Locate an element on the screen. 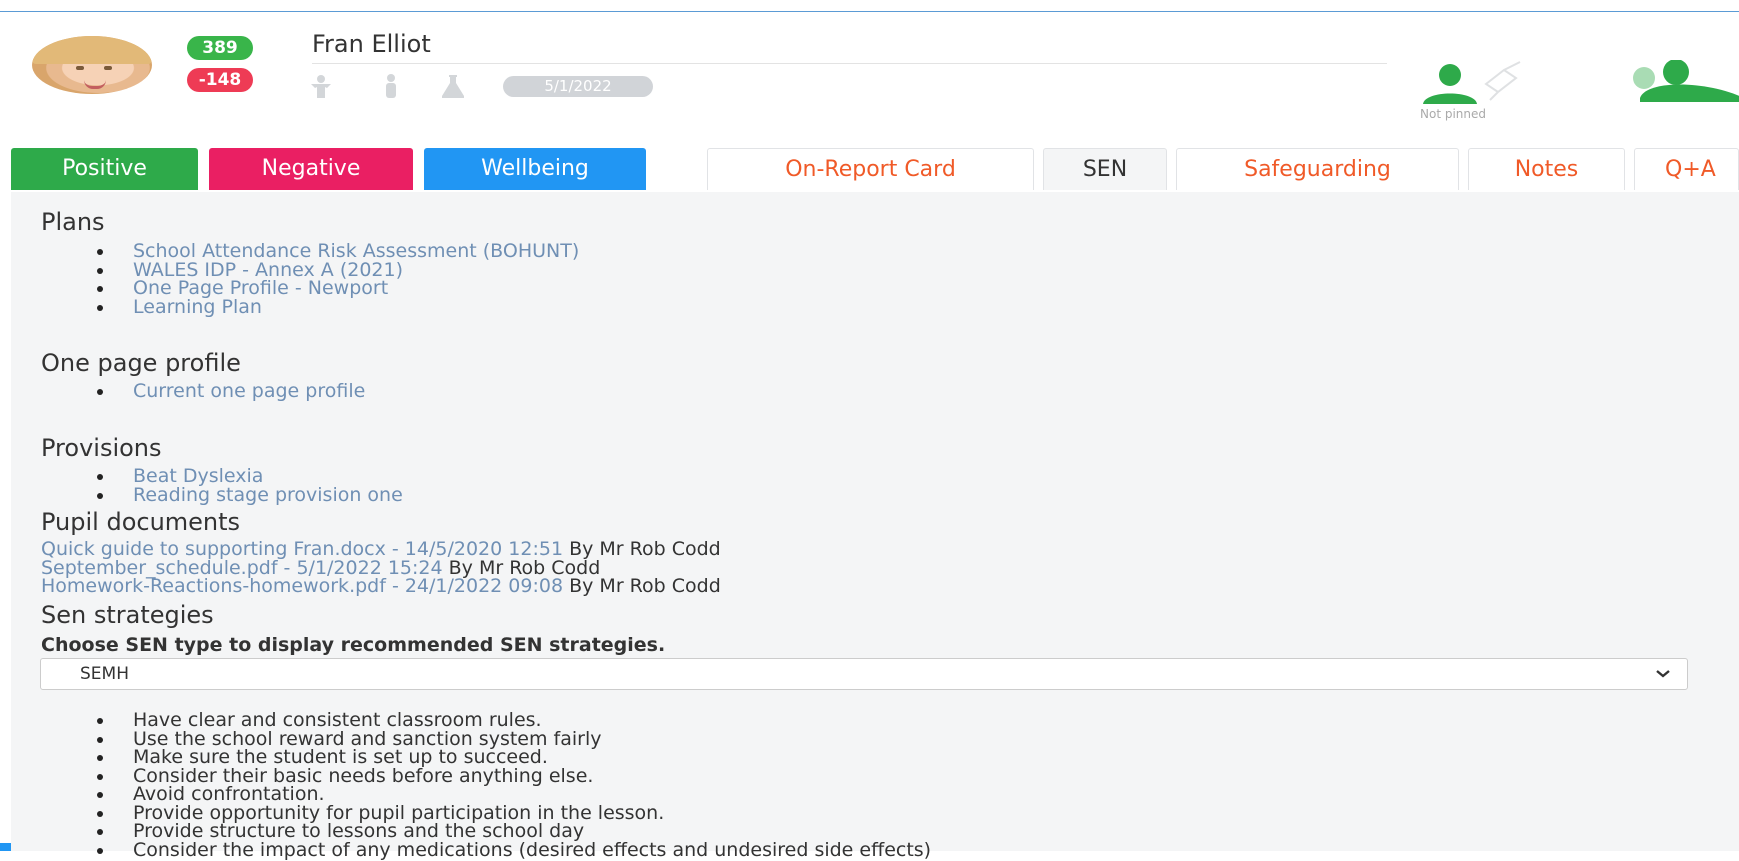  tab-notes: Notes is located at coordinates (1546, 169).